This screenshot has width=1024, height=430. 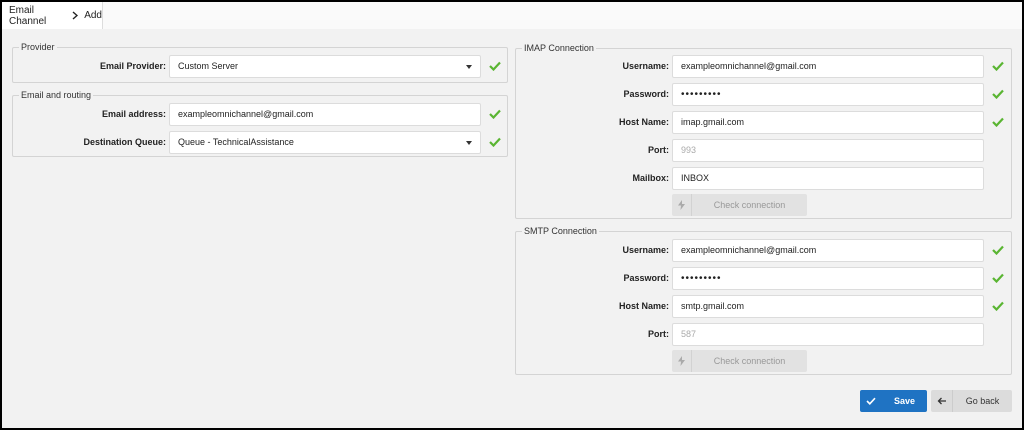 I want to click on smtp-host-input: smtp.gmail.com, so click(x=828, y=306).